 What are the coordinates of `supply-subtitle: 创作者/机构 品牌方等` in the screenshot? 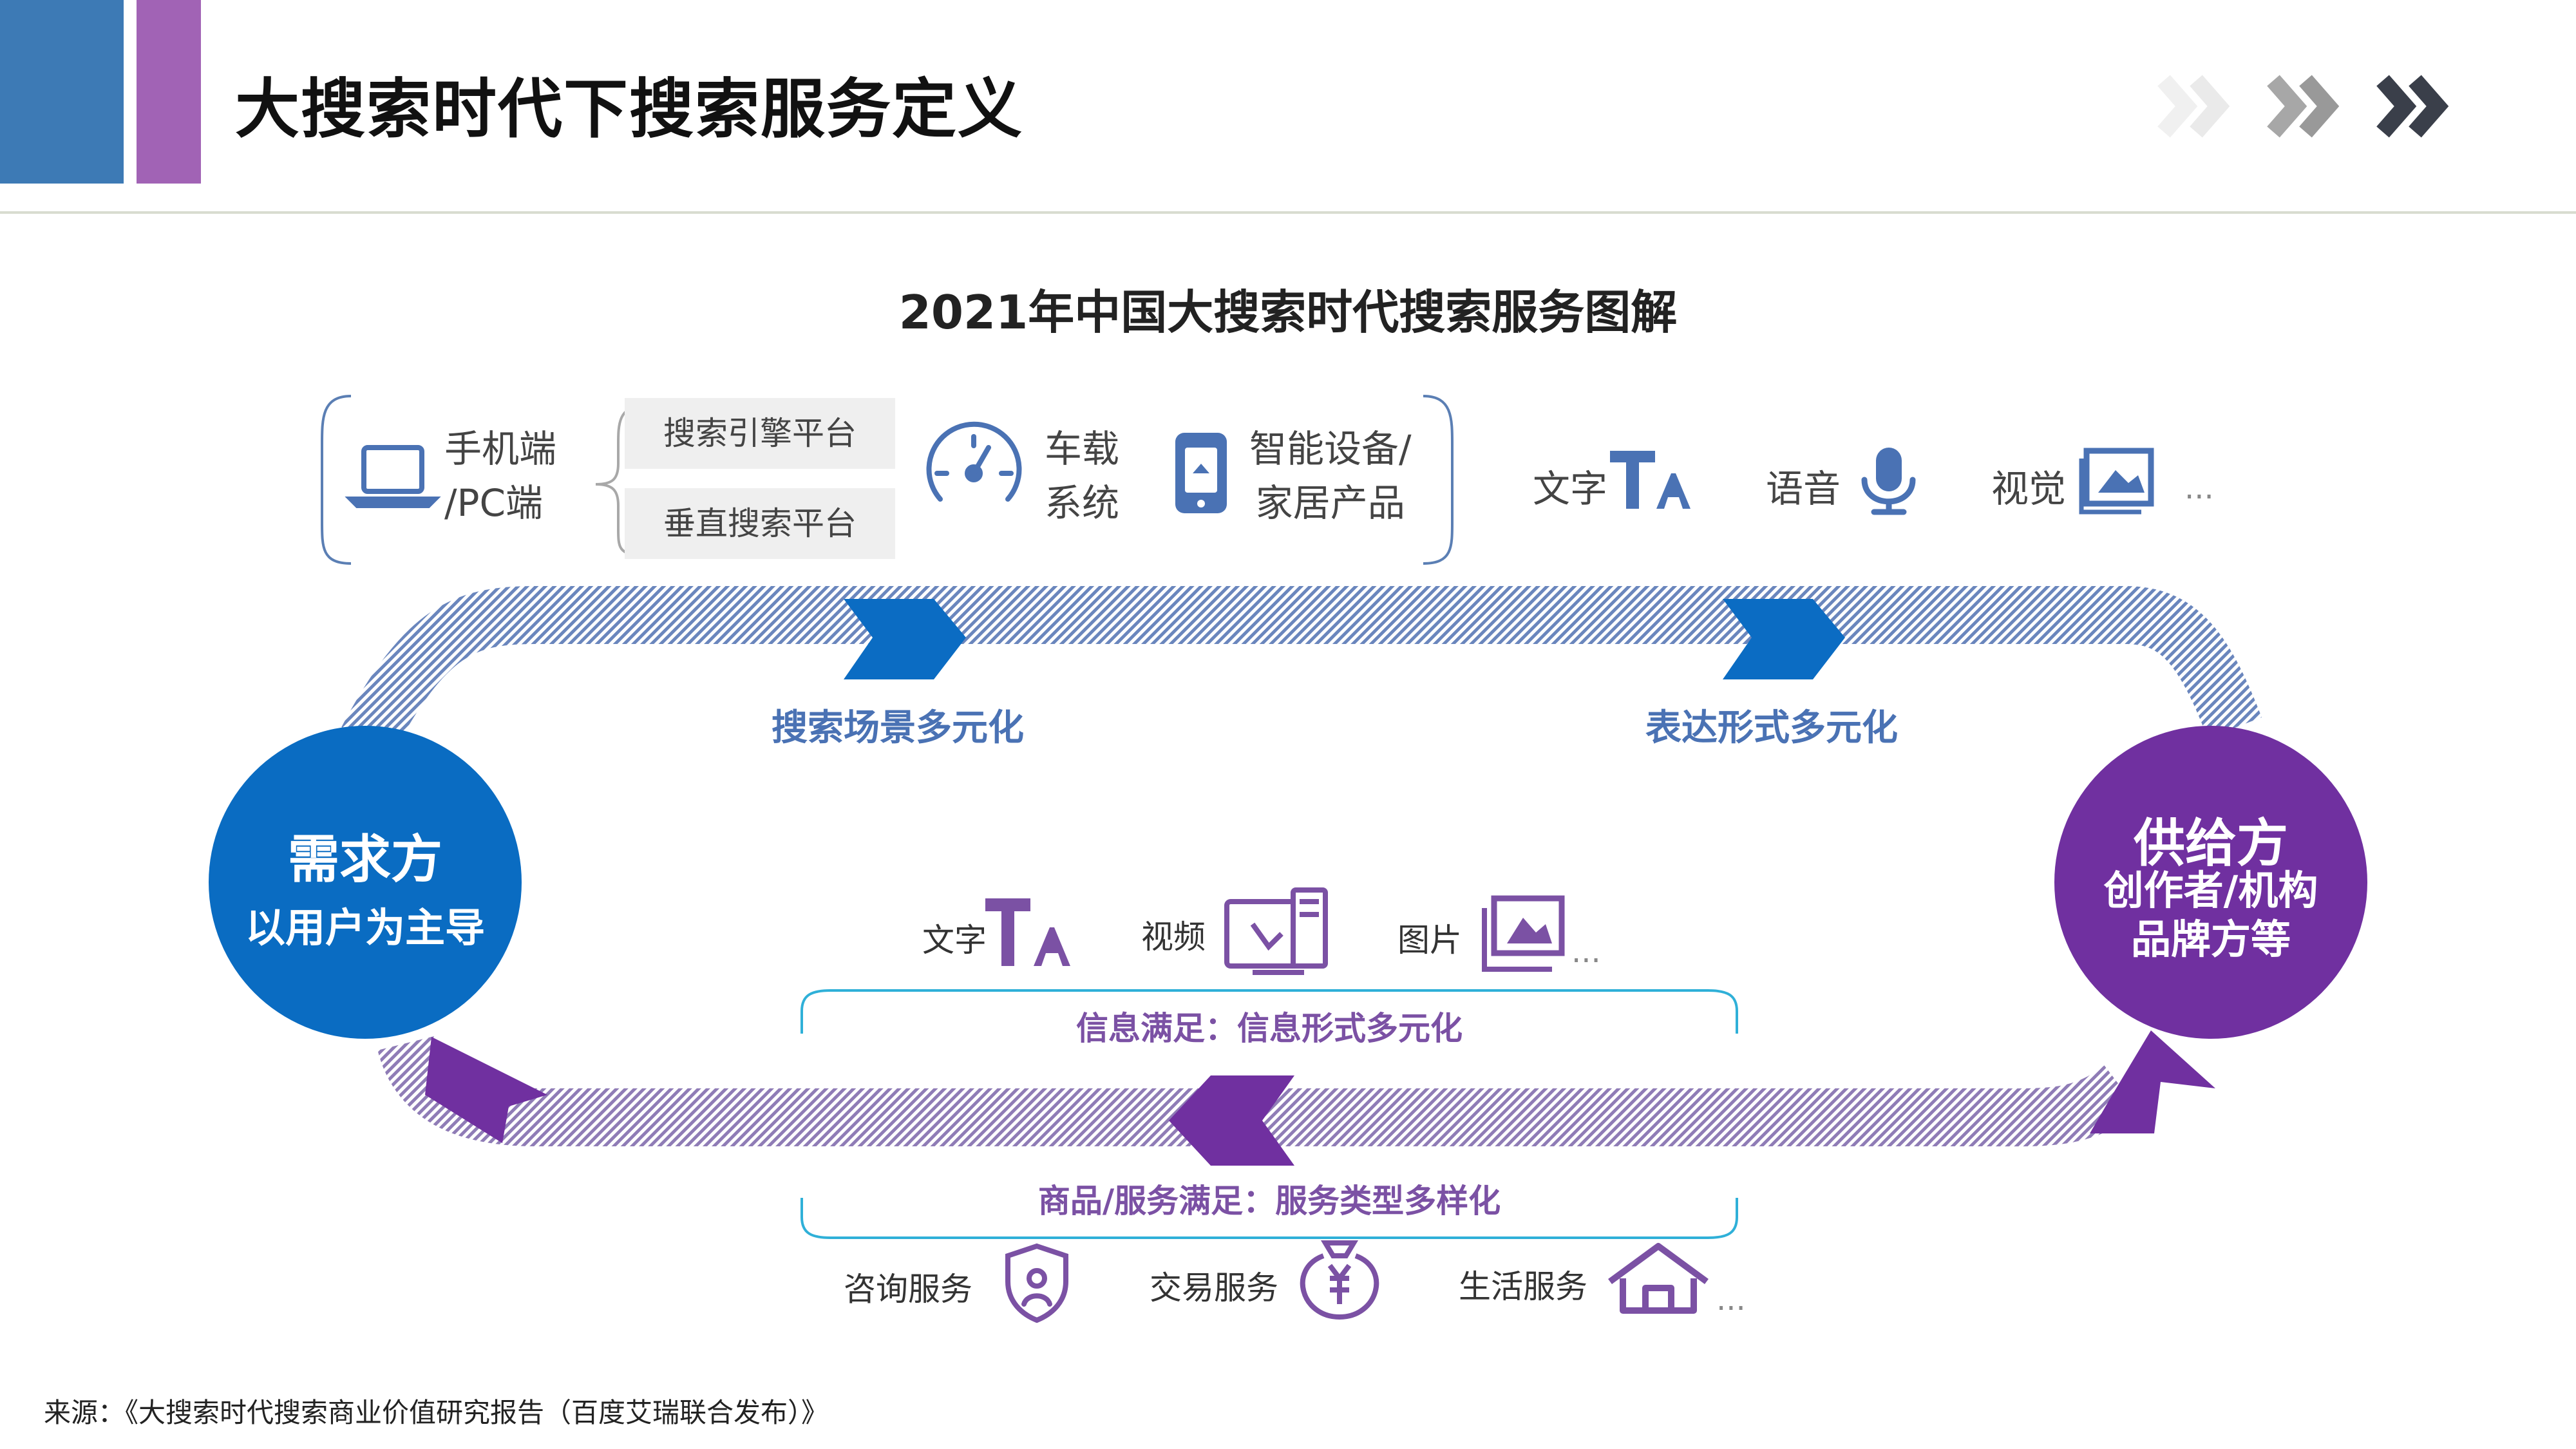 It's located at (2210, 915).